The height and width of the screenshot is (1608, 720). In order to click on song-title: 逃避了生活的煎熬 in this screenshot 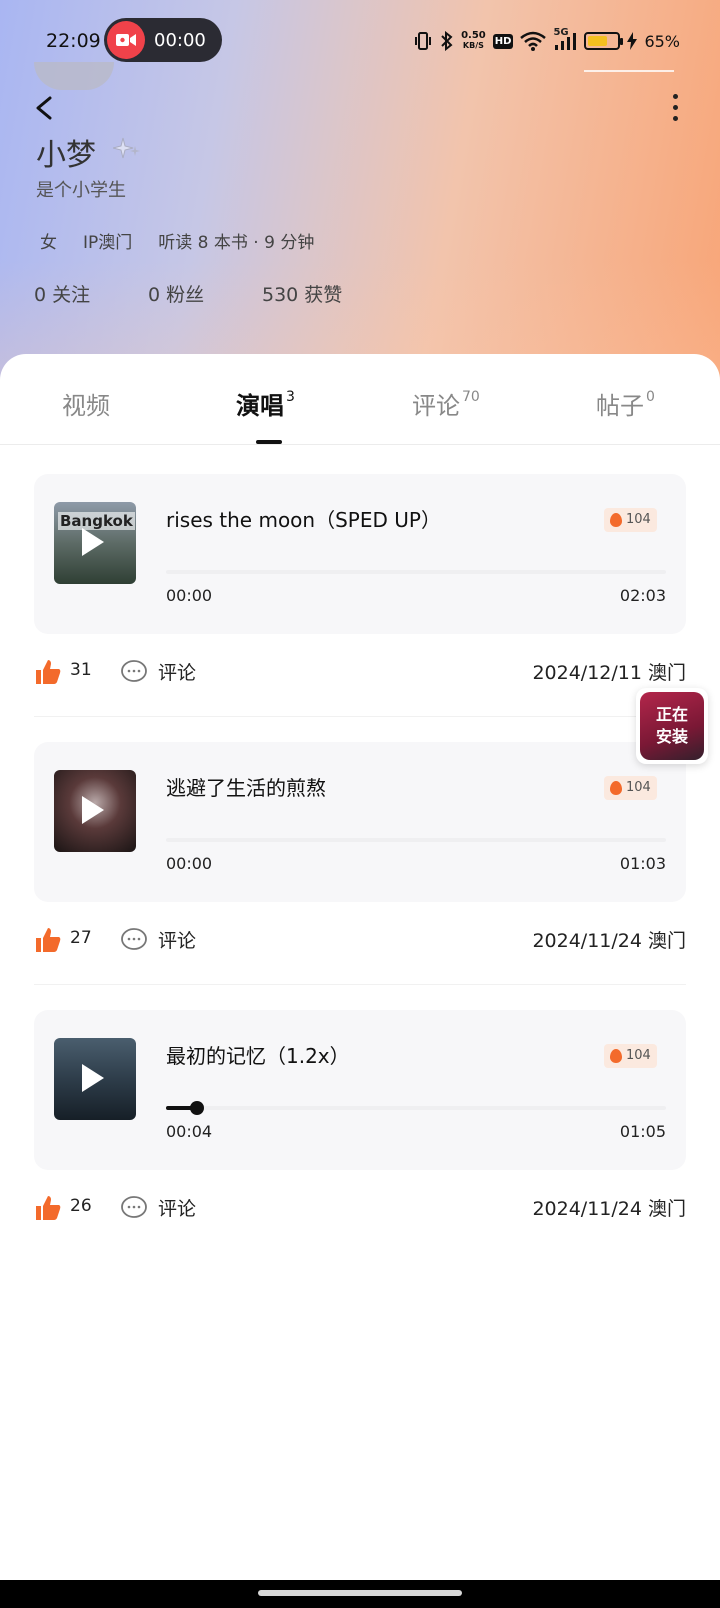, I will do `click(246, 788)`.